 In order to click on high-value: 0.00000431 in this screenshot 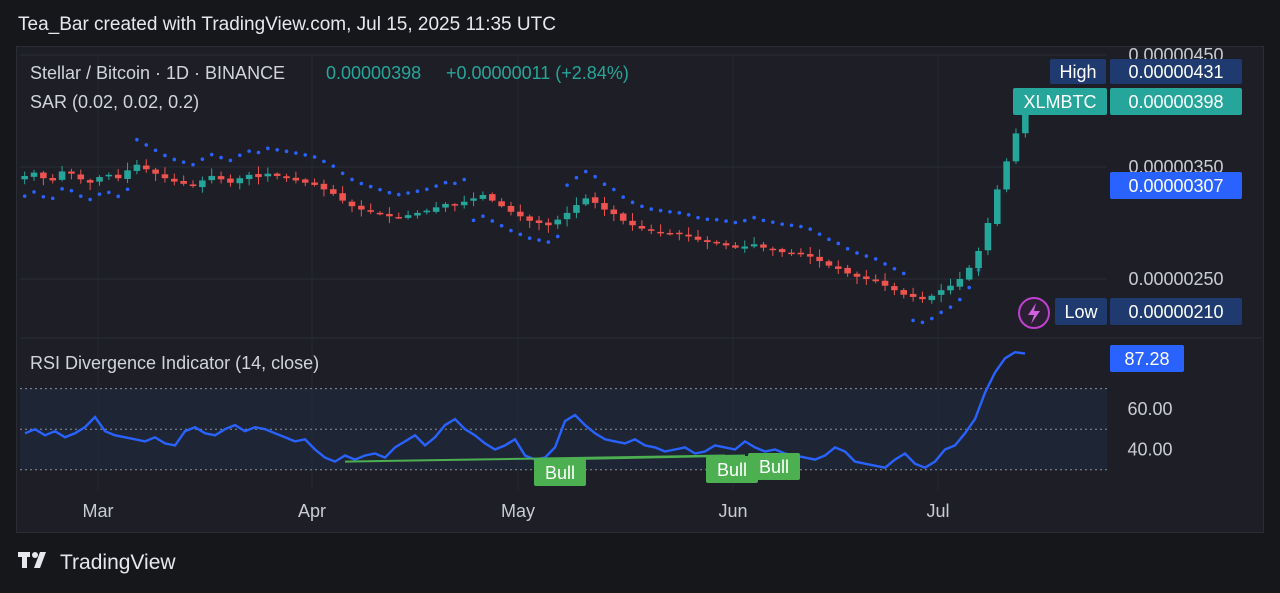, I will do `click(1175, 72)`.